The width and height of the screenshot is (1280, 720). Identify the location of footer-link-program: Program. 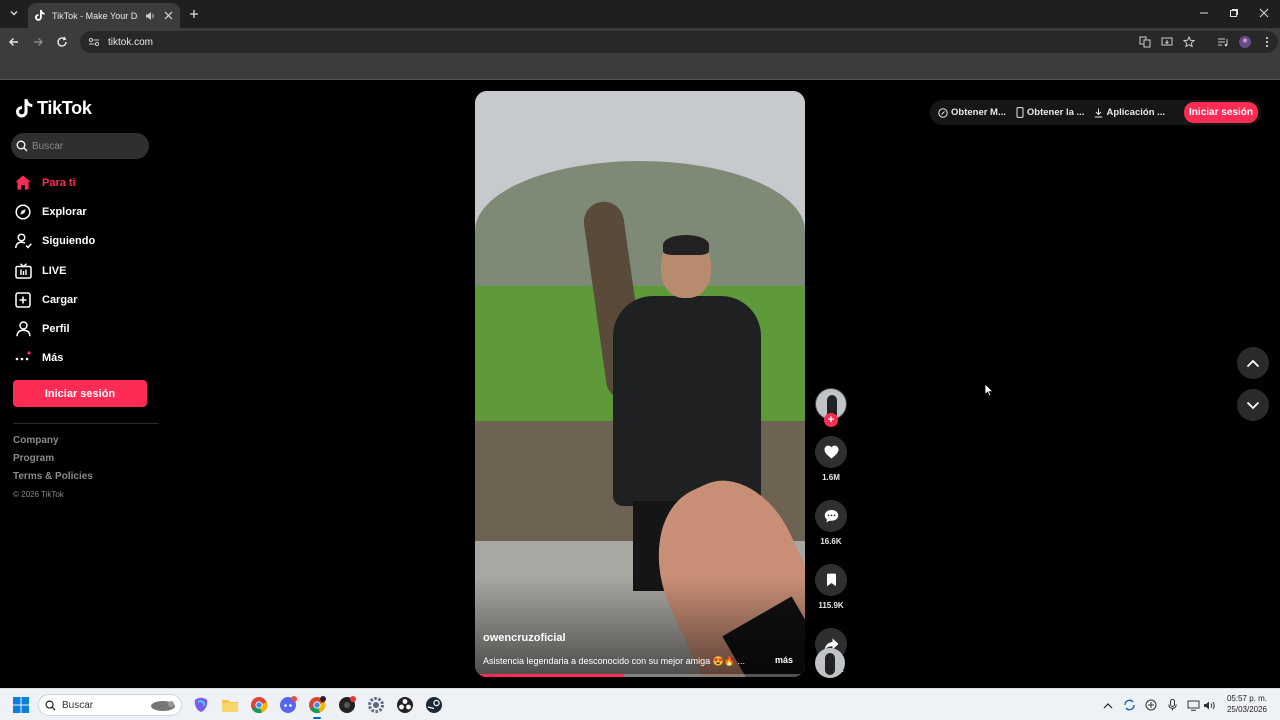
(53, 461).